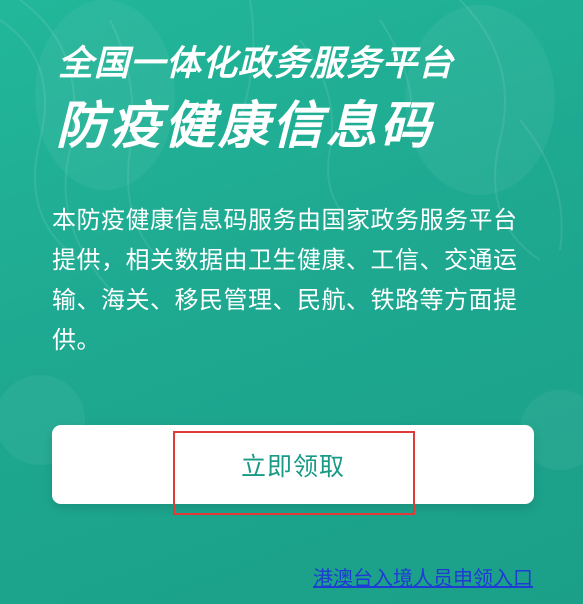 The height and width of the screenshot is (604, 583). Describe the element at coordinates (256, 64) in the screenshot. I see `platform-title: 全国一体化政务服务平台` at that location.